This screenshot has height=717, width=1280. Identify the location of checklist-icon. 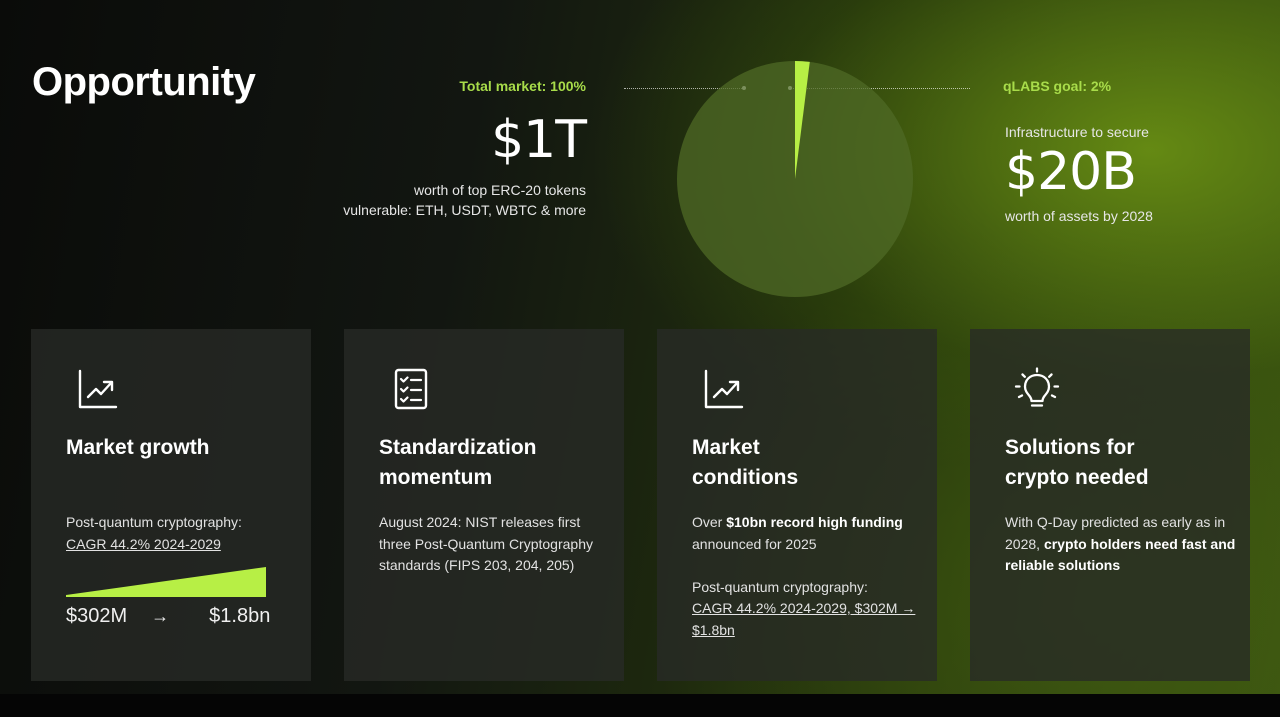
(411, 389).